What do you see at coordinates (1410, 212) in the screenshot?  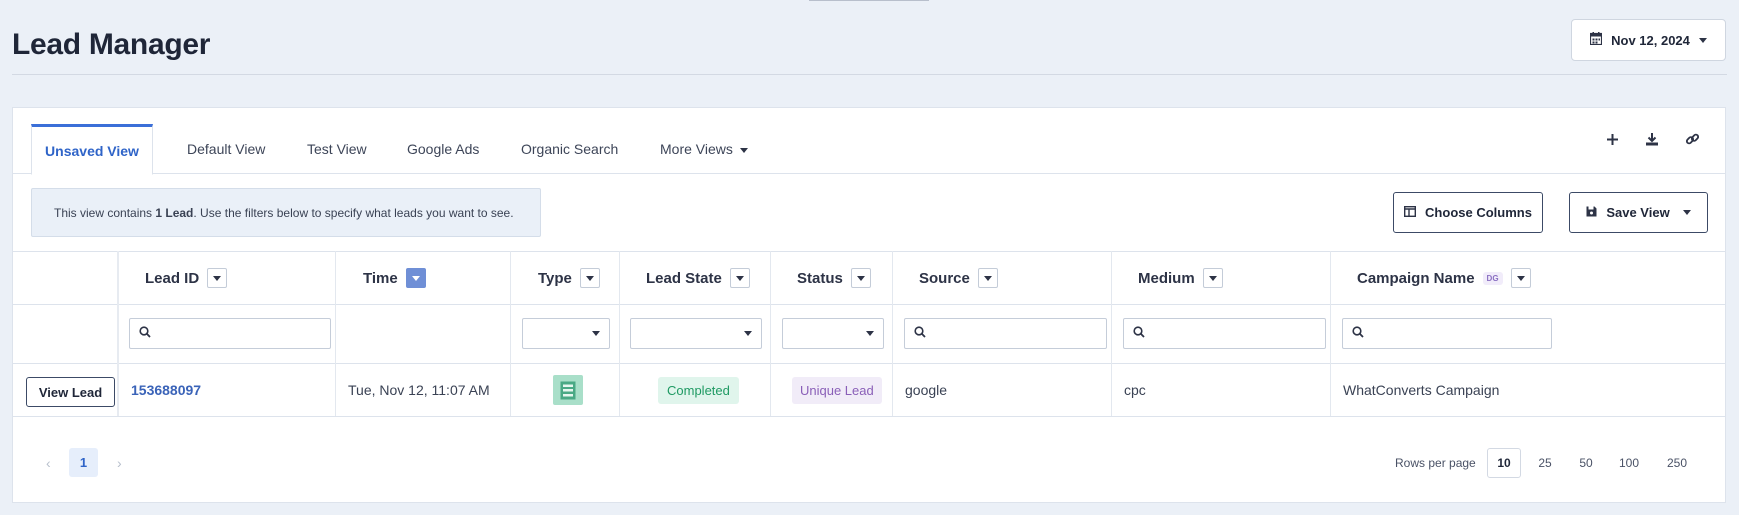 I see `columns-icon` at bounding box center [1410, 212].